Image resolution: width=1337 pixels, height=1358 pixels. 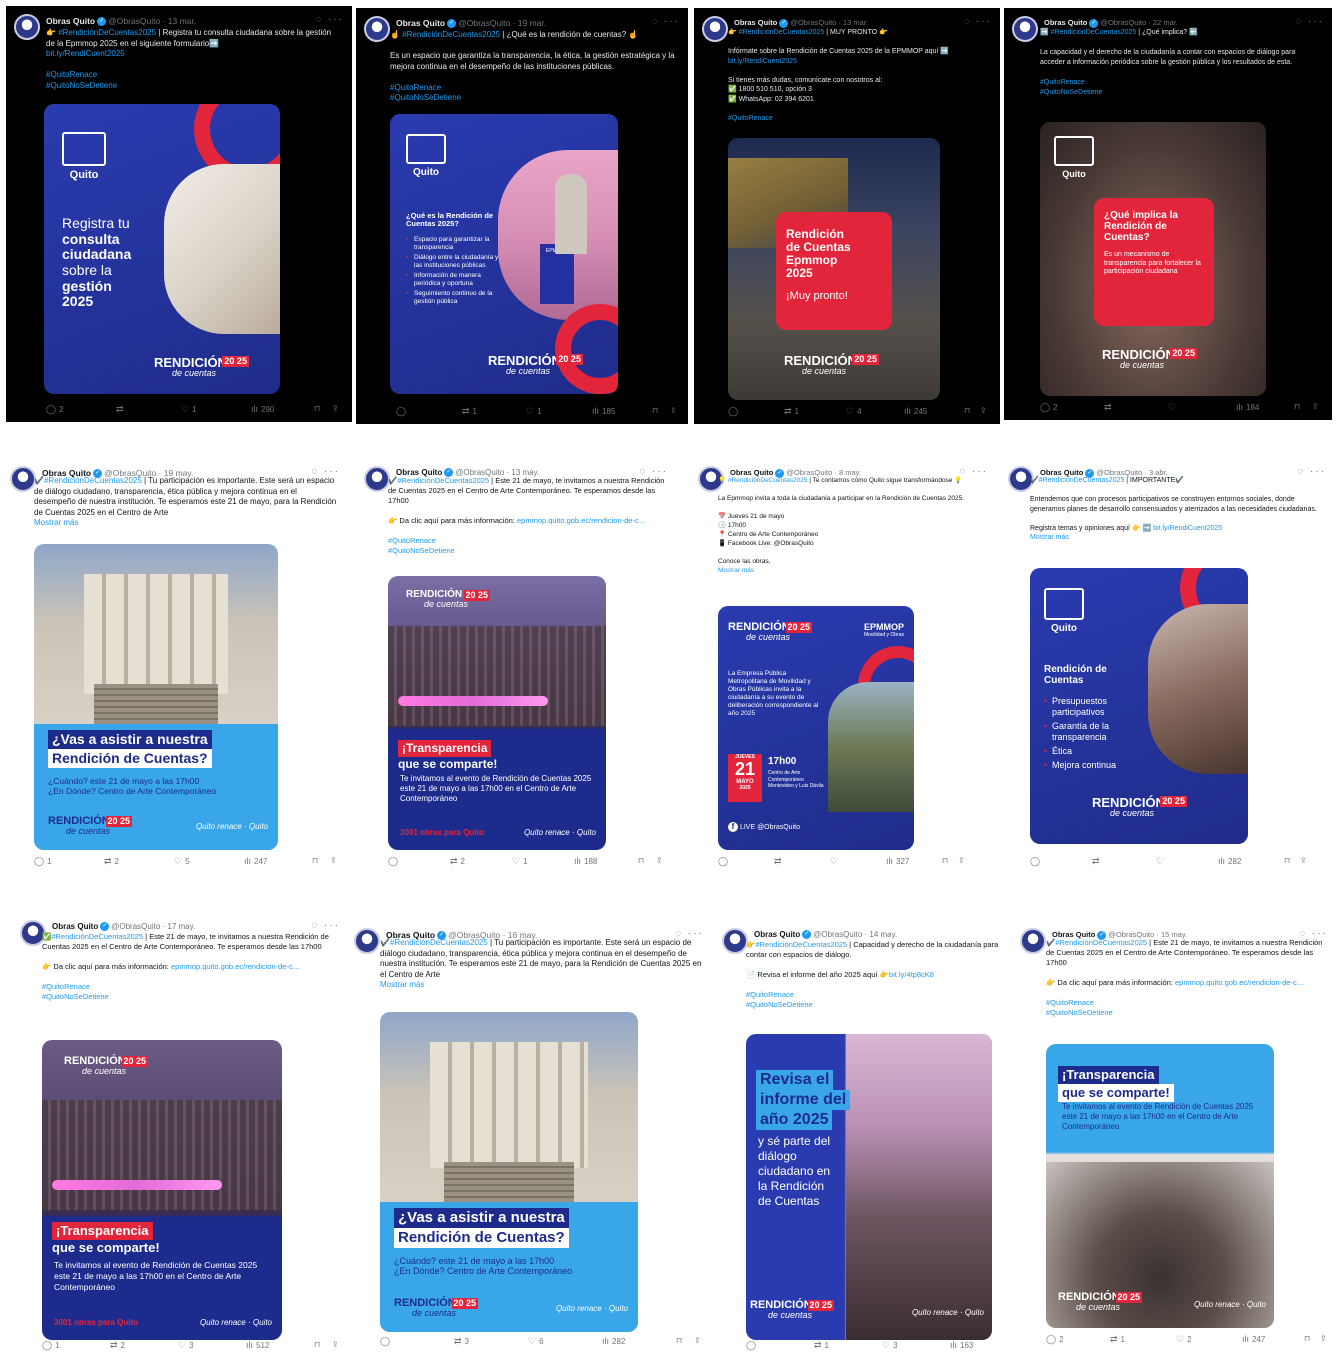 What do you see at coordinates (1247, 407) in the screenshot?
I see `views-button: ılı 184` at bounding box center [1247, 407].